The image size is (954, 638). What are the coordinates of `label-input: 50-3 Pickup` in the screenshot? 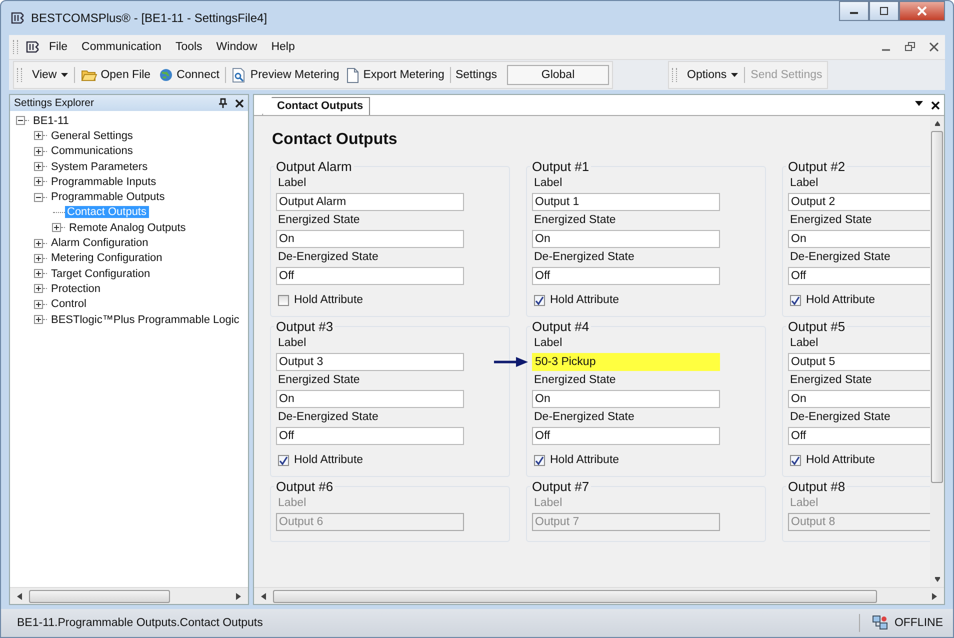 It's located at (626, 362).